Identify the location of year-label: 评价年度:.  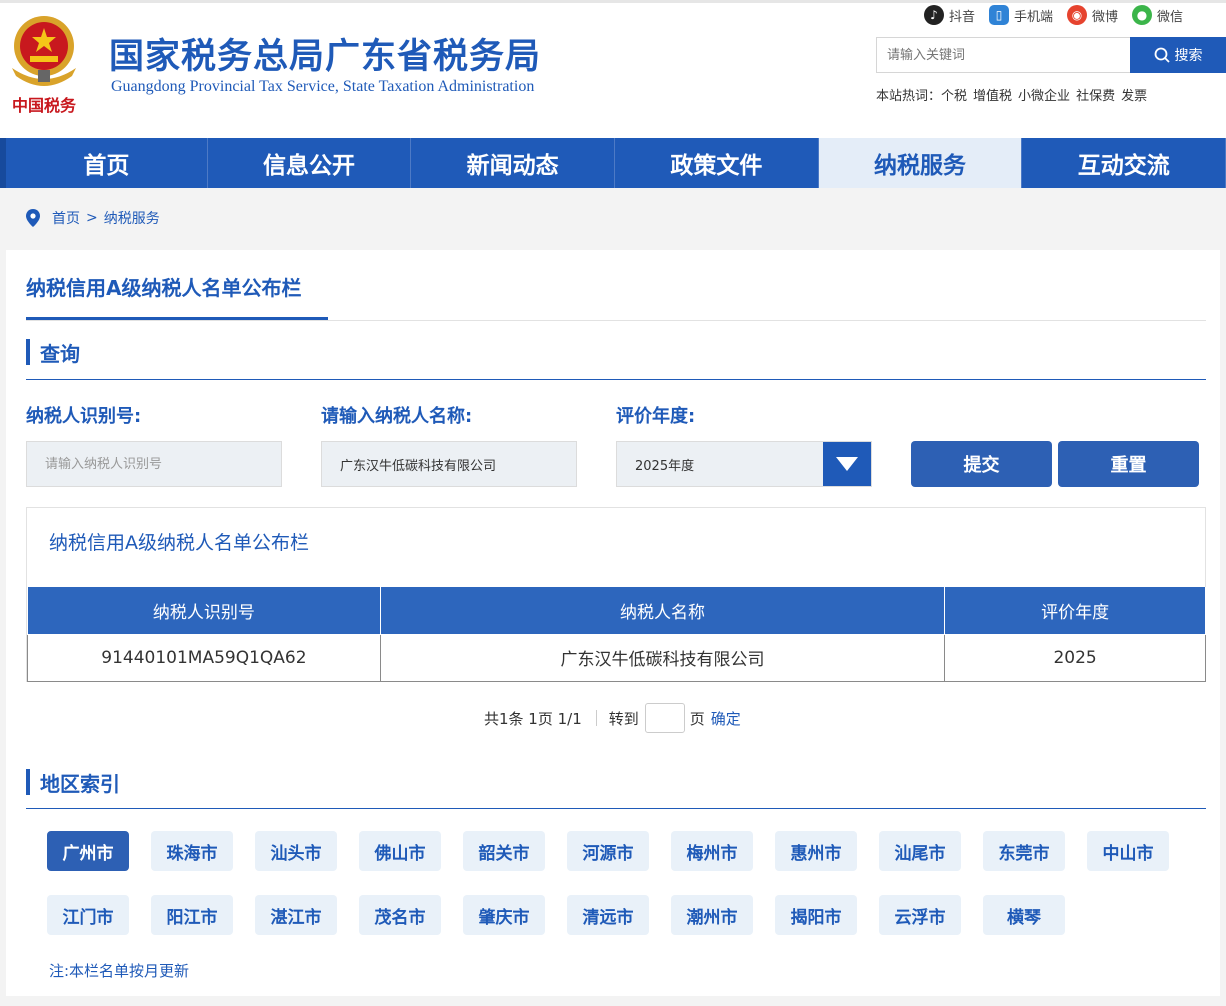
(656, 416).